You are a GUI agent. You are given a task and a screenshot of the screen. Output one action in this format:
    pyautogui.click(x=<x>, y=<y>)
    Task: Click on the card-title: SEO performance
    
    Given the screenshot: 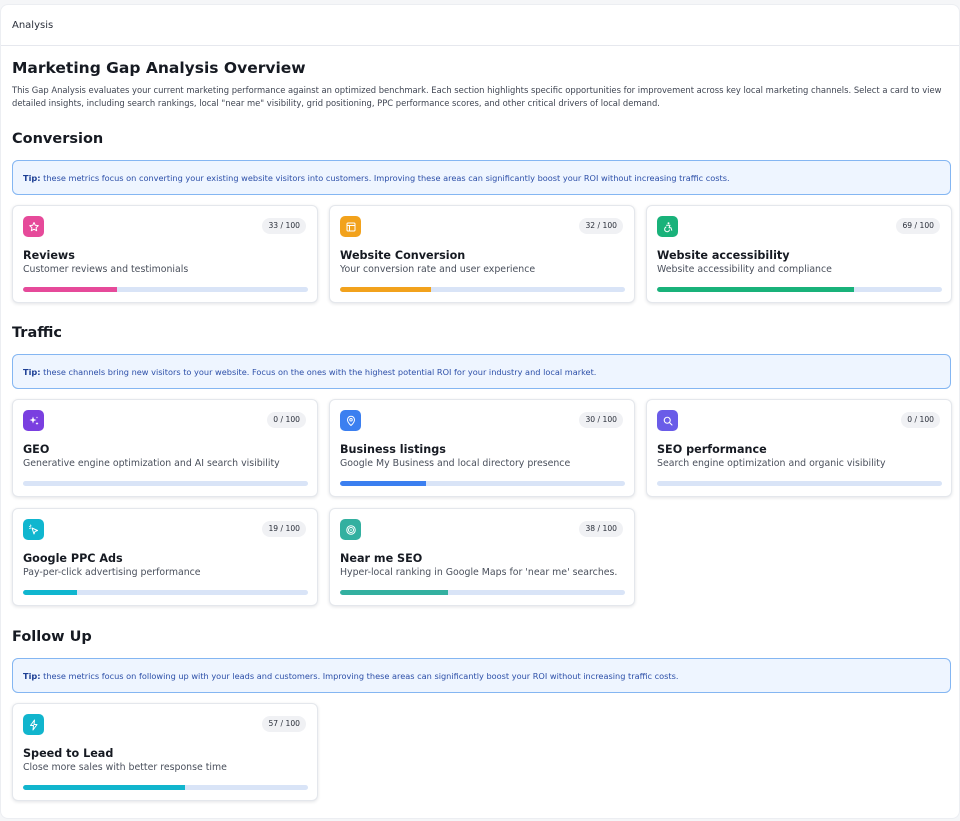 What is the action you would take?
    pyautogui.click(x=712, y=449)
    